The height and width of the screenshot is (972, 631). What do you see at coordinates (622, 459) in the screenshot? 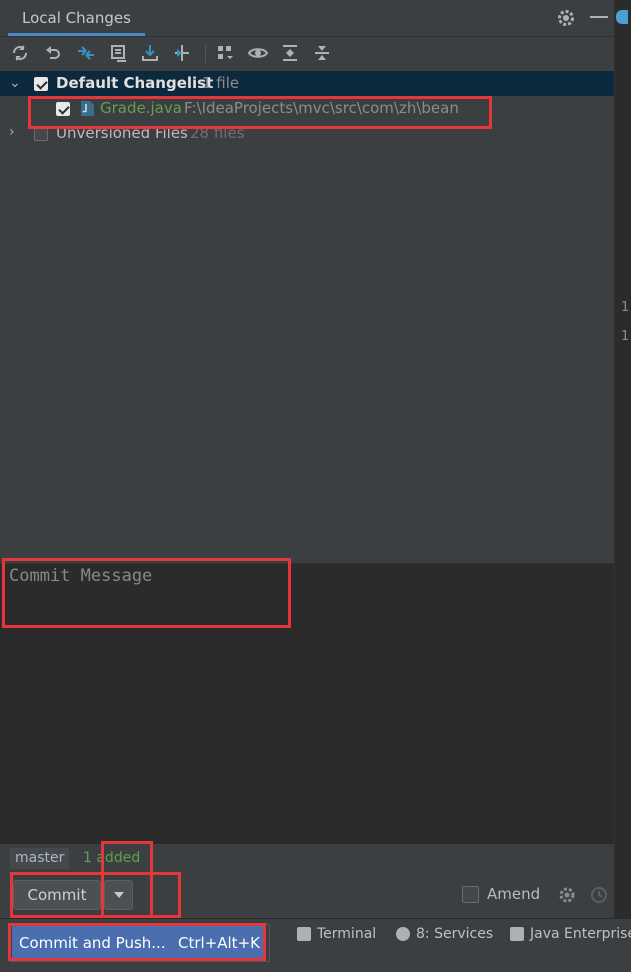
I see `editor-gutter-strip` at bounding box center [622, 459].